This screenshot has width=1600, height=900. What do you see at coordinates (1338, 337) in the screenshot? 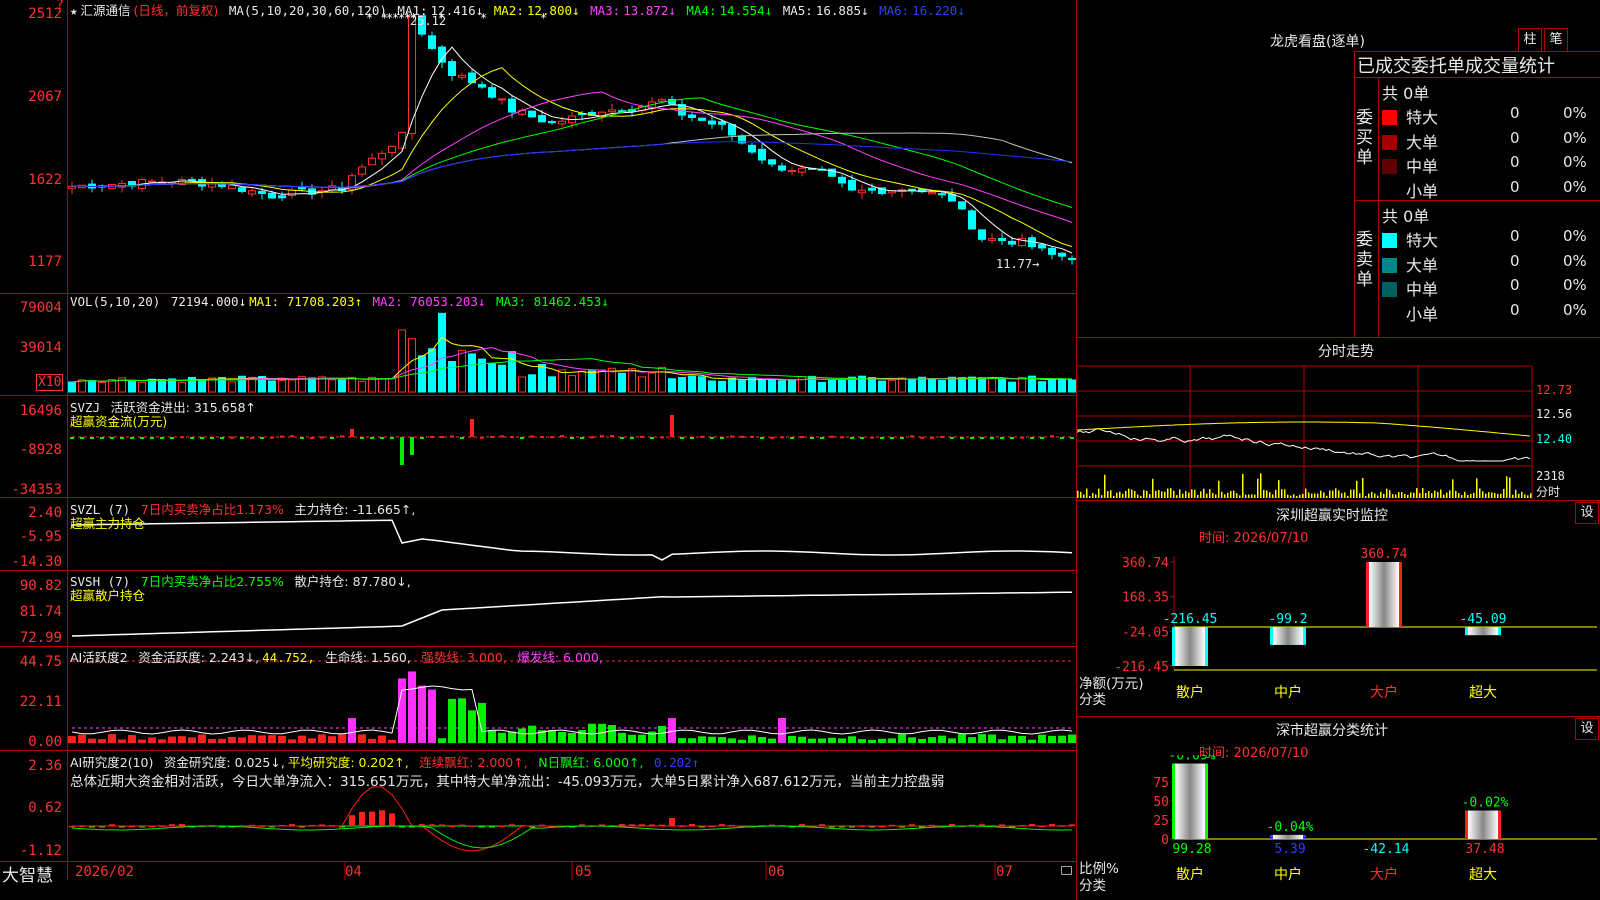
I see `right-divider` at bounding box center [1338, 337].